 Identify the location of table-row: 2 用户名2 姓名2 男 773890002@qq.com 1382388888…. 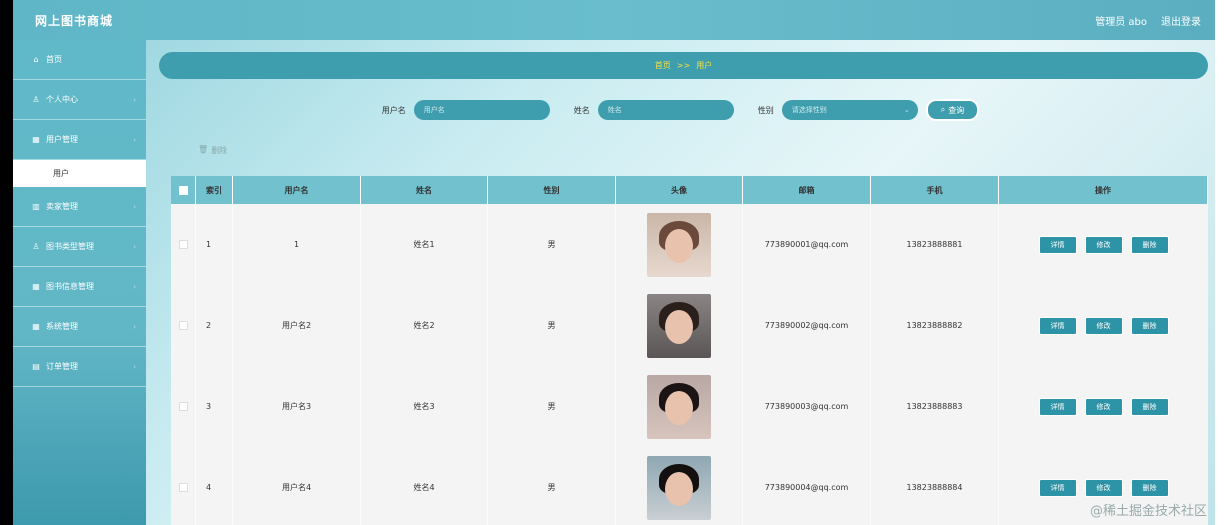
(689, 325).